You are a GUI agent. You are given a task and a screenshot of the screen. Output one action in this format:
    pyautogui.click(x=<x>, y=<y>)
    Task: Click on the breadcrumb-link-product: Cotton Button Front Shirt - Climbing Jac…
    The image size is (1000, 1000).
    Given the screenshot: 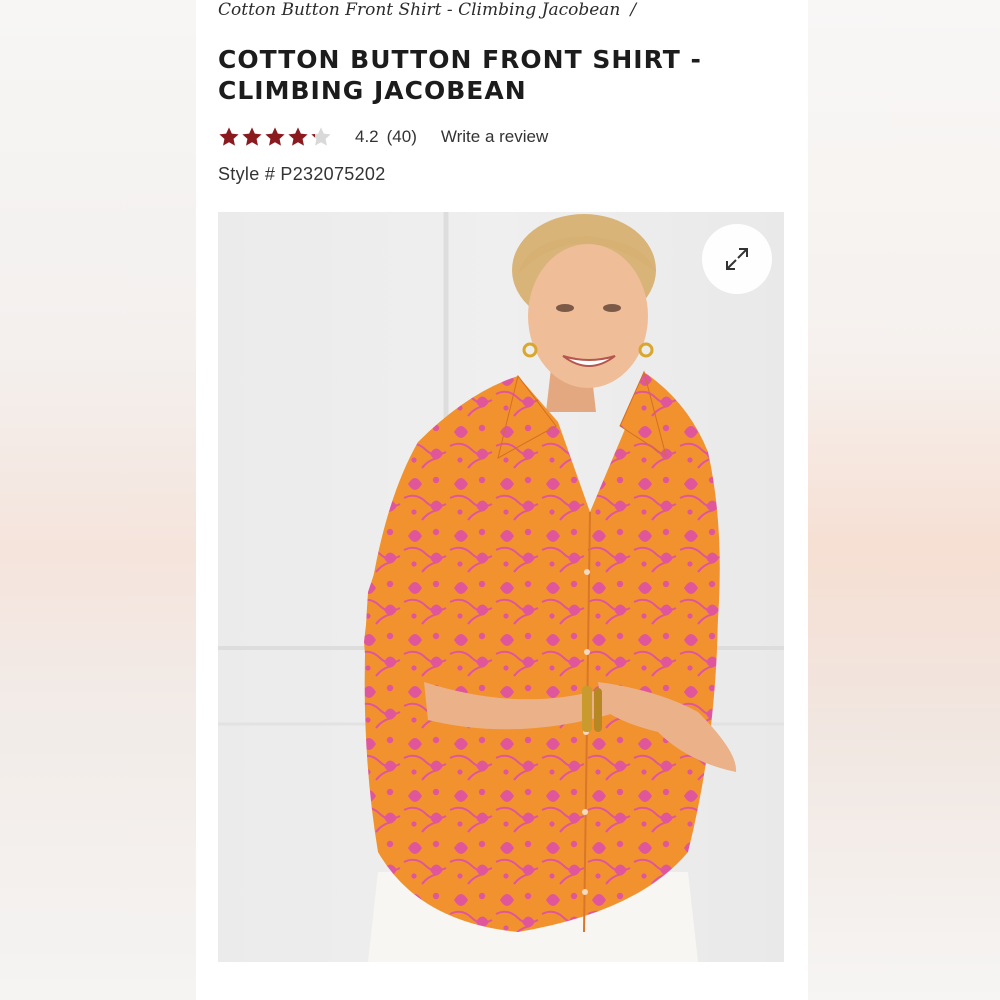 What is the action you would take?
    pyautogui.click(x=419, y=10)
    